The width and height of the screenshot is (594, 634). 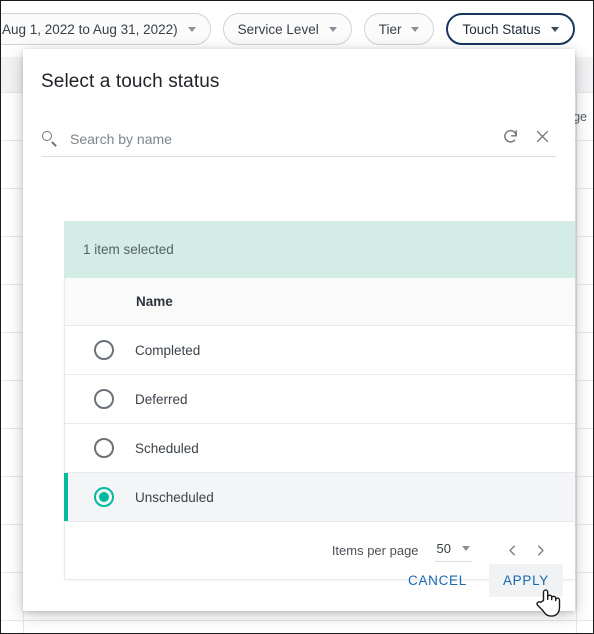 What do you see at coordinates (540, 551) in the screenshot?
I see `next-page-button` at bounding box center [540, 551].